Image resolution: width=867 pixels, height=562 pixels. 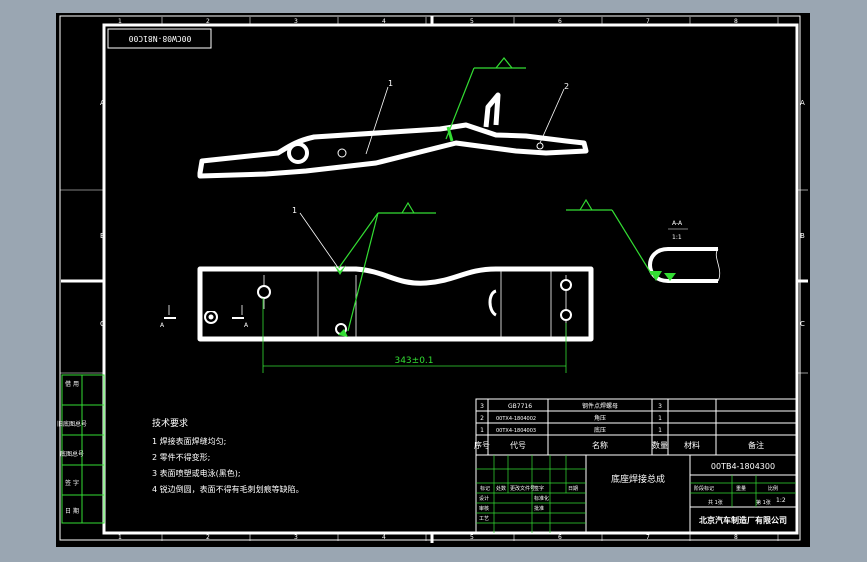 I want to click on role-standard: 标准化, so click(x=541, y=498).